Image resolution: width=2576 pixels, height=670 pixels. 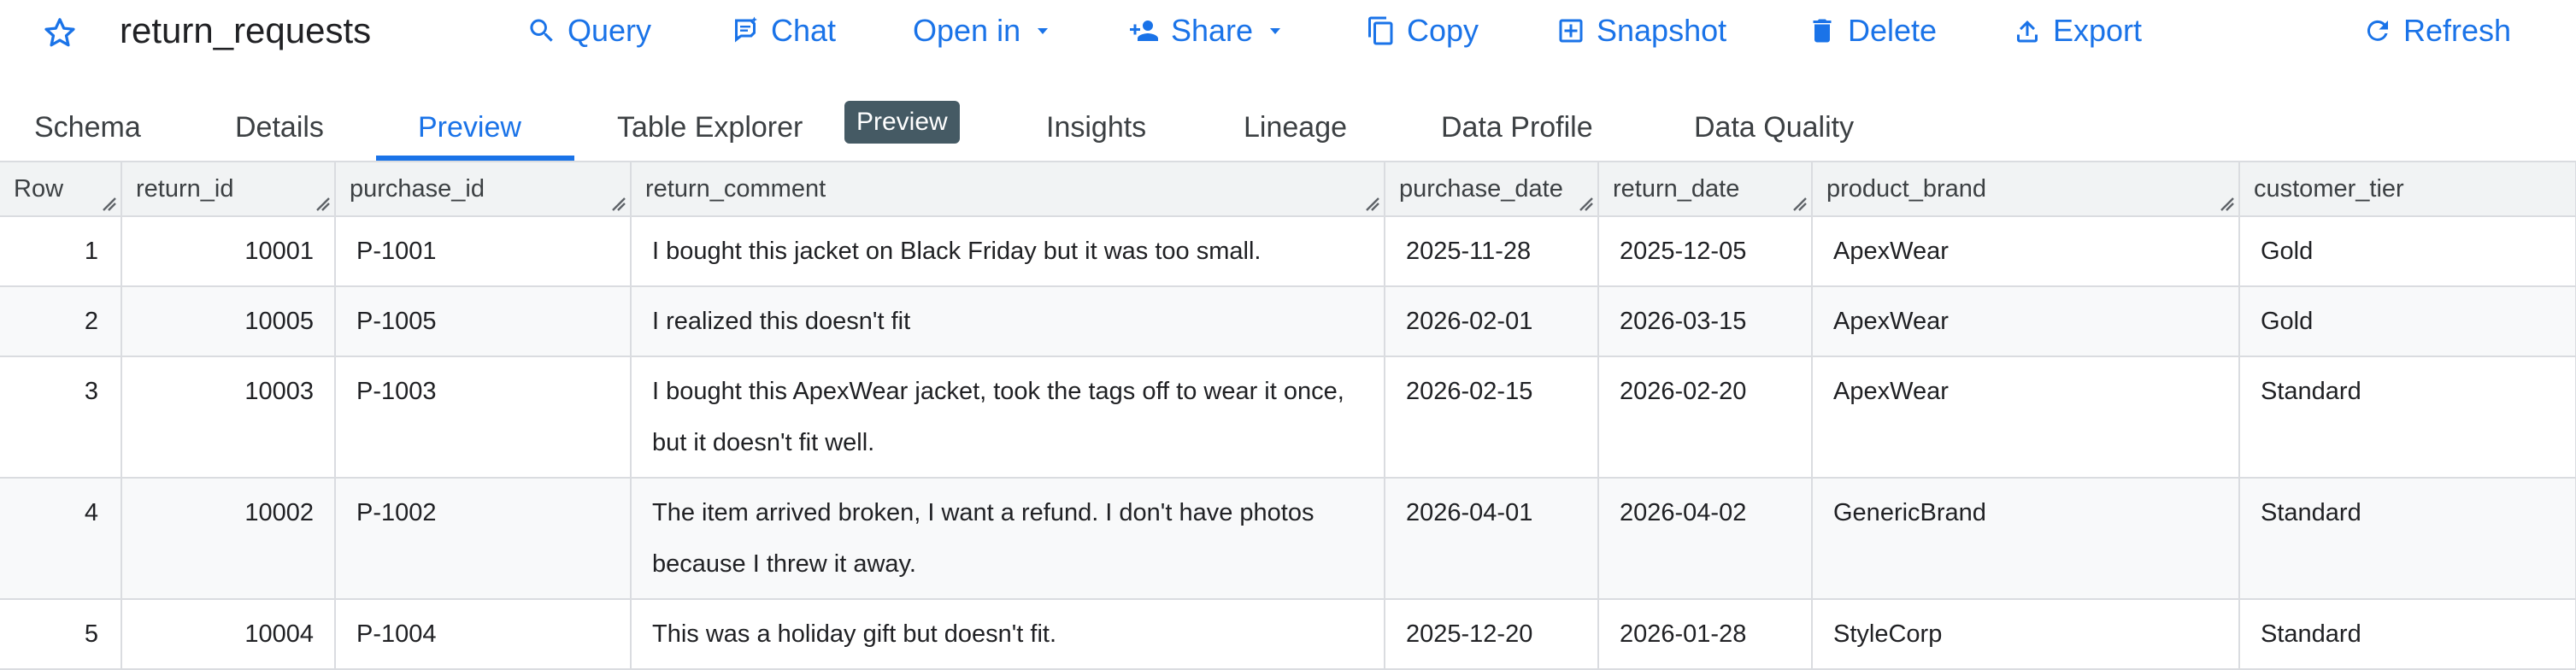 What do you see at coordinates (483, 635) in the screenshot?
I see `cell-purchase-id: P-1004` at bounding box center [483, 635].